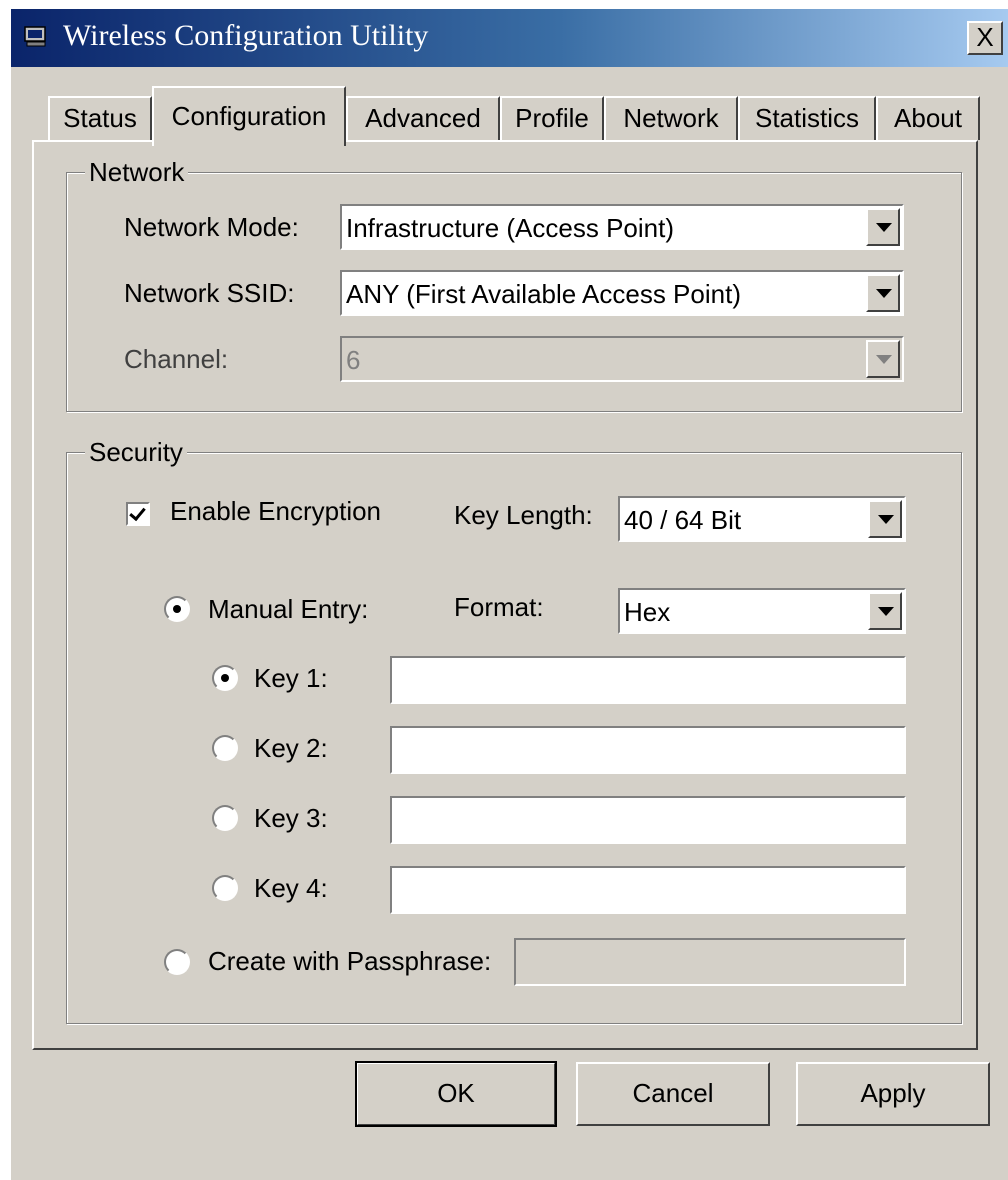 The width and height of the screenshot is (1008, 1180). What do you see at coordinates (648, 890) in the screenshot?
I see `key-4-input` at bounding box center [648, 890].